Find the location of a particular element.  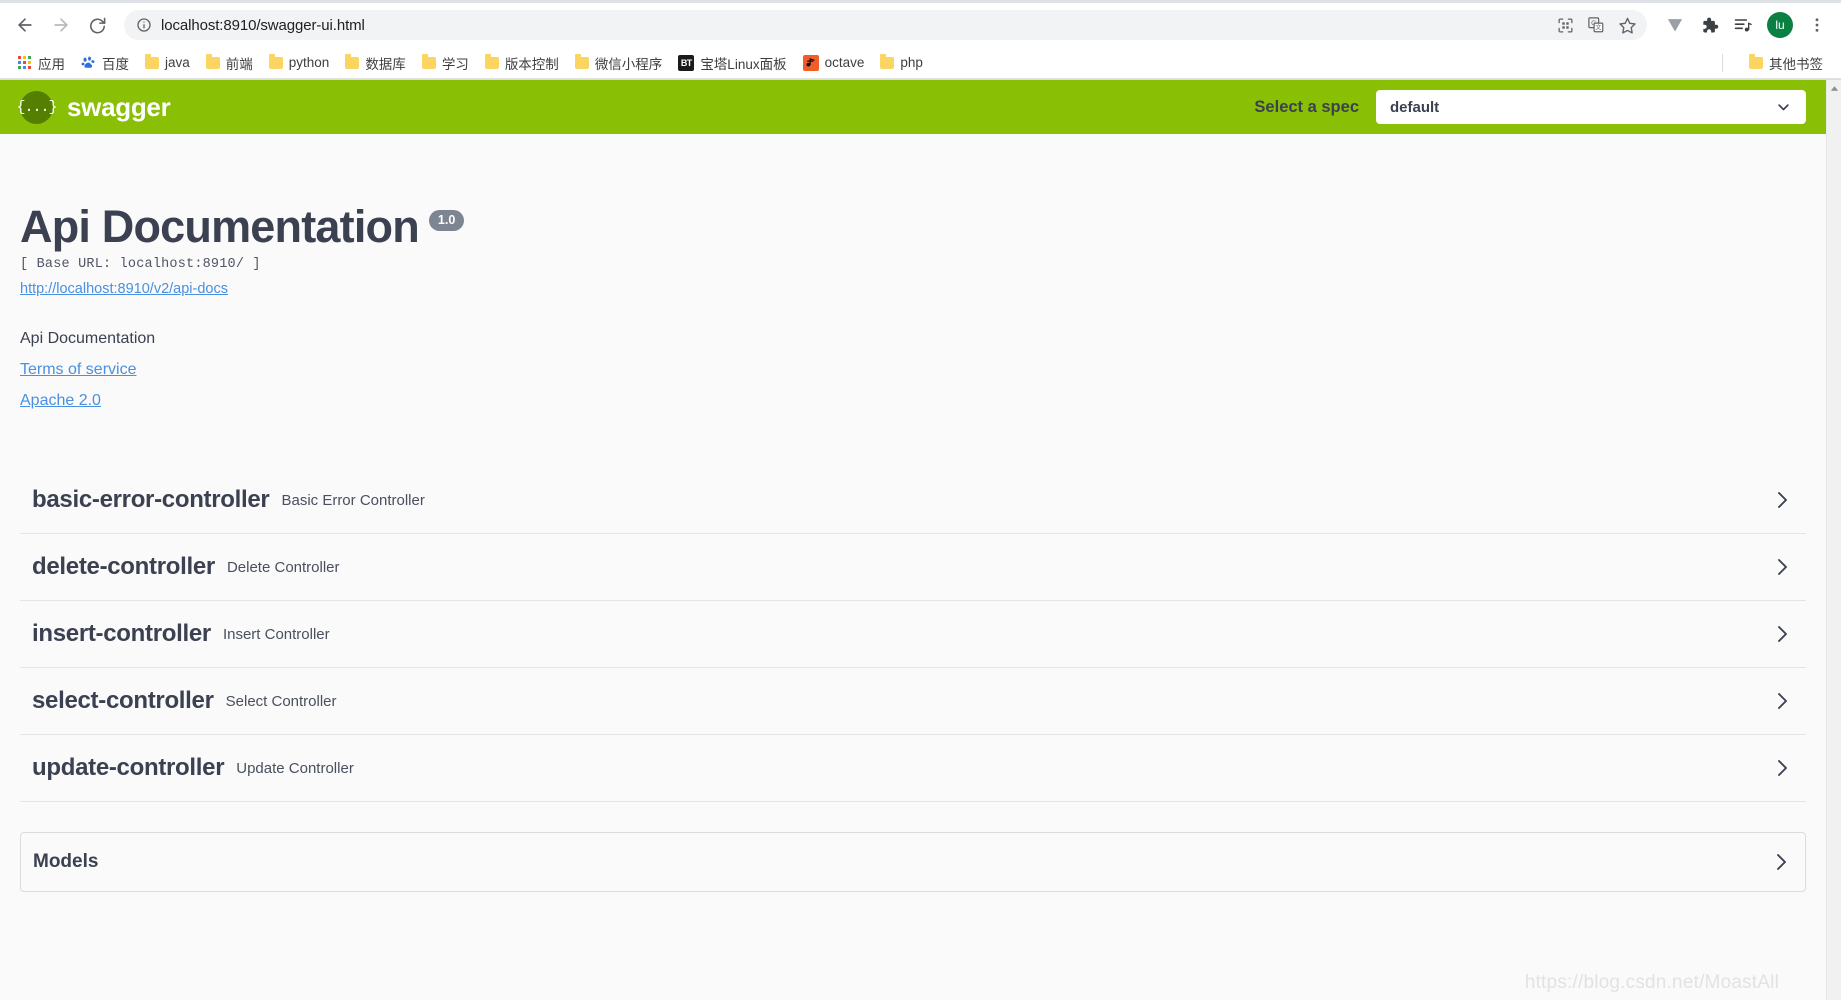

bookmark-label: 数据库 is located at coordinates (385, 64).